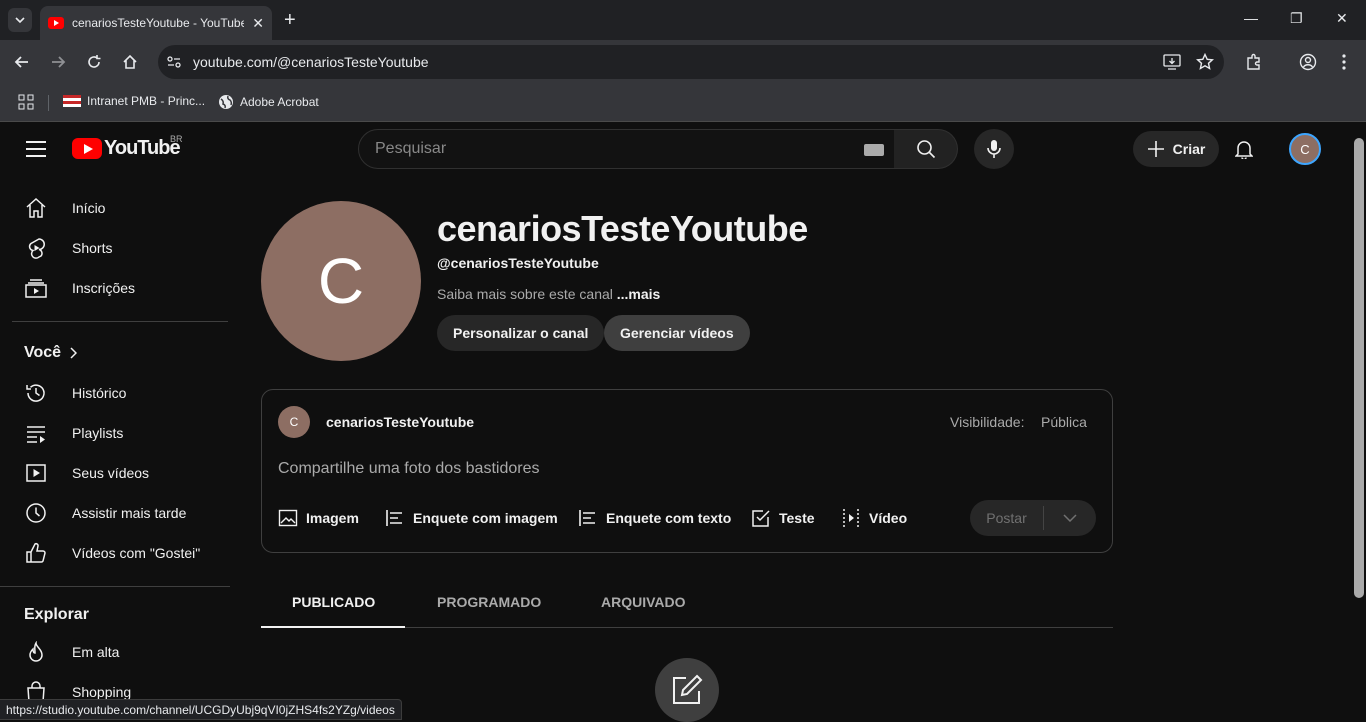 This screenshot has width=1366, height=722. I want to click on extensions-icon, so click(1254, 62).